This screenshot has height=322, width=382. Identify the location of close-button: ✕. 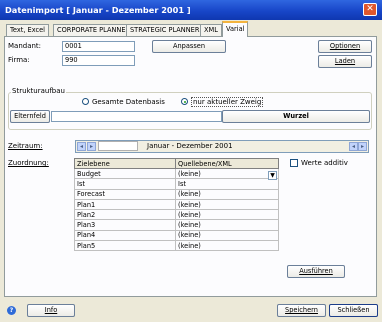
(370, 9).